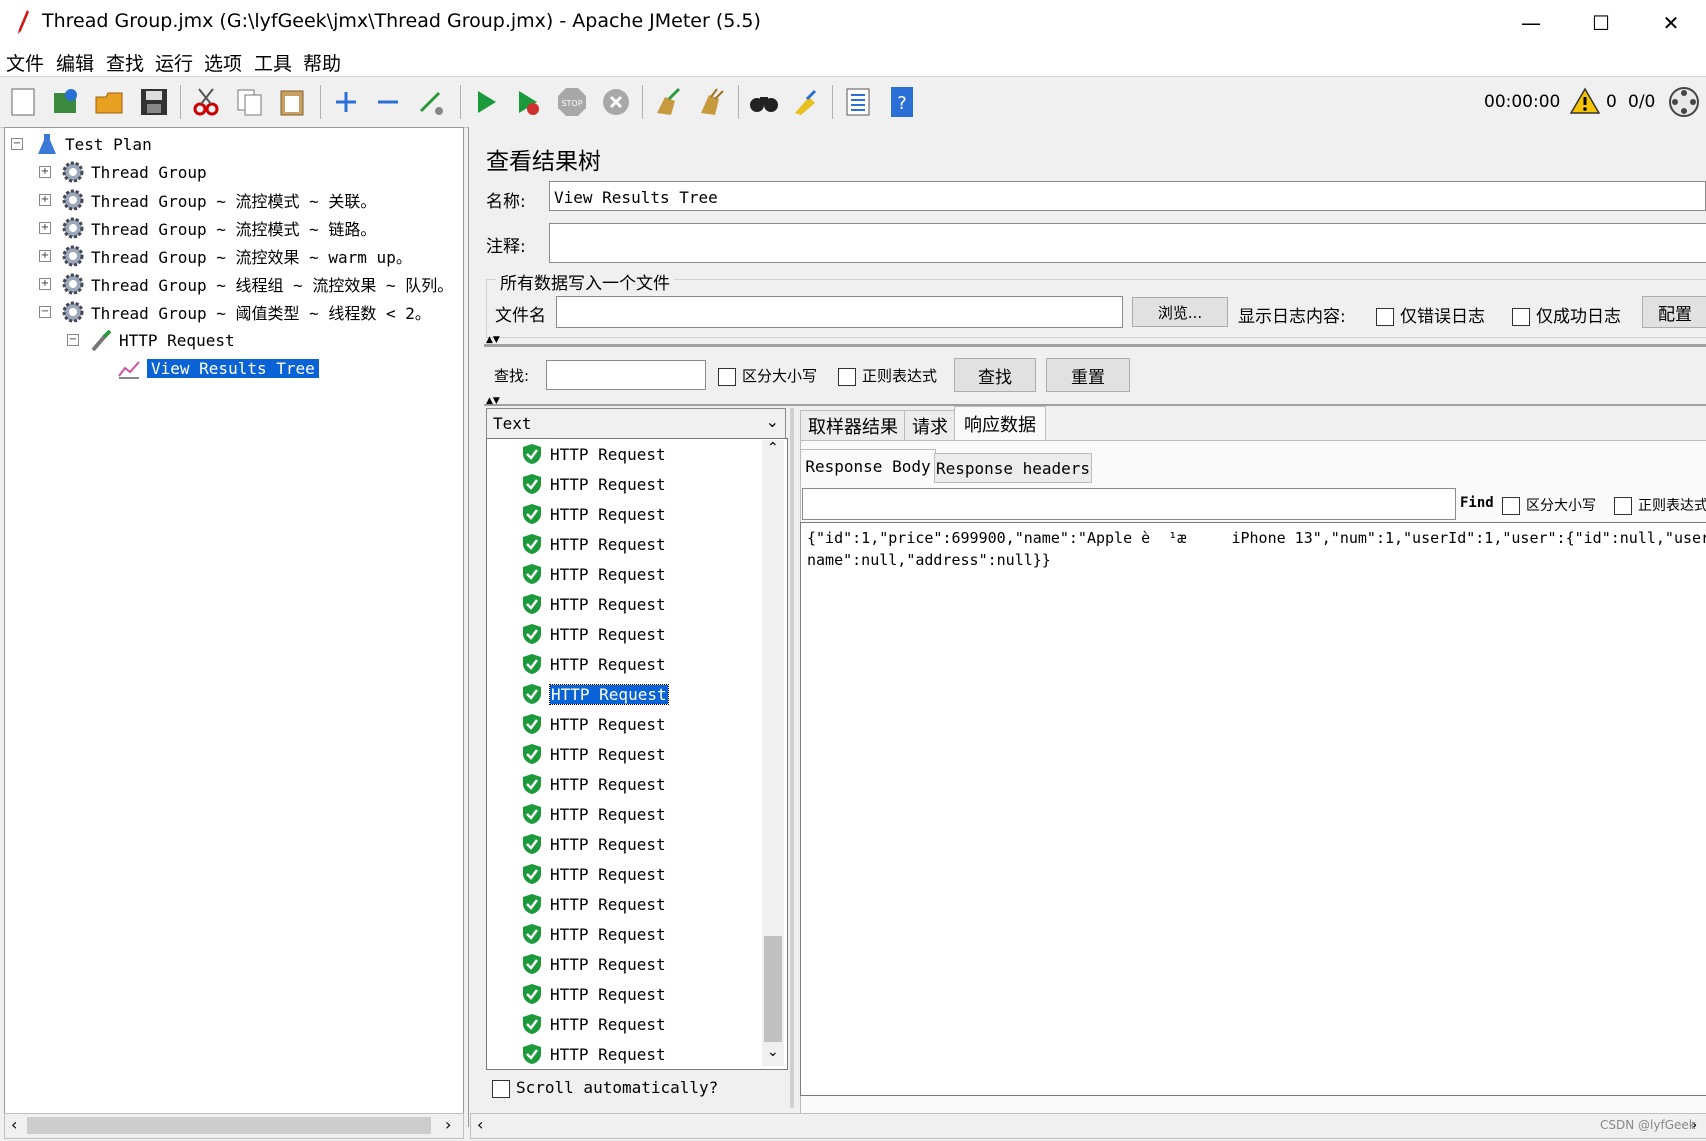 The image size is (1706, 1141). Describe the element at coordinates (1127, 196) in the screenshot. I see `name-input: View Results Tree` at that location.